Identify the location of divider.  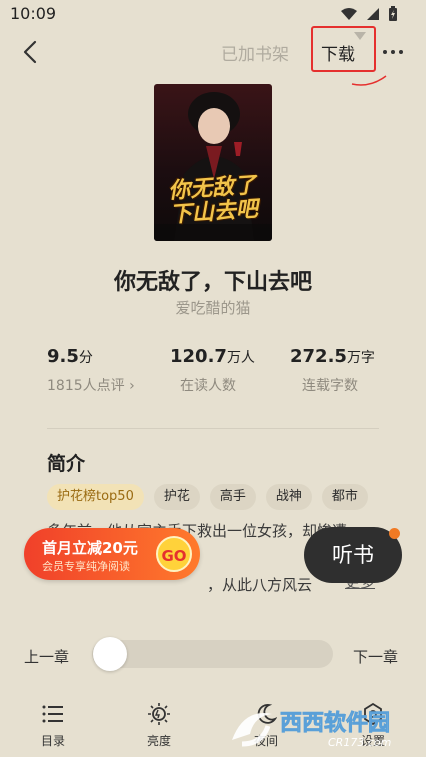
(213, 428).